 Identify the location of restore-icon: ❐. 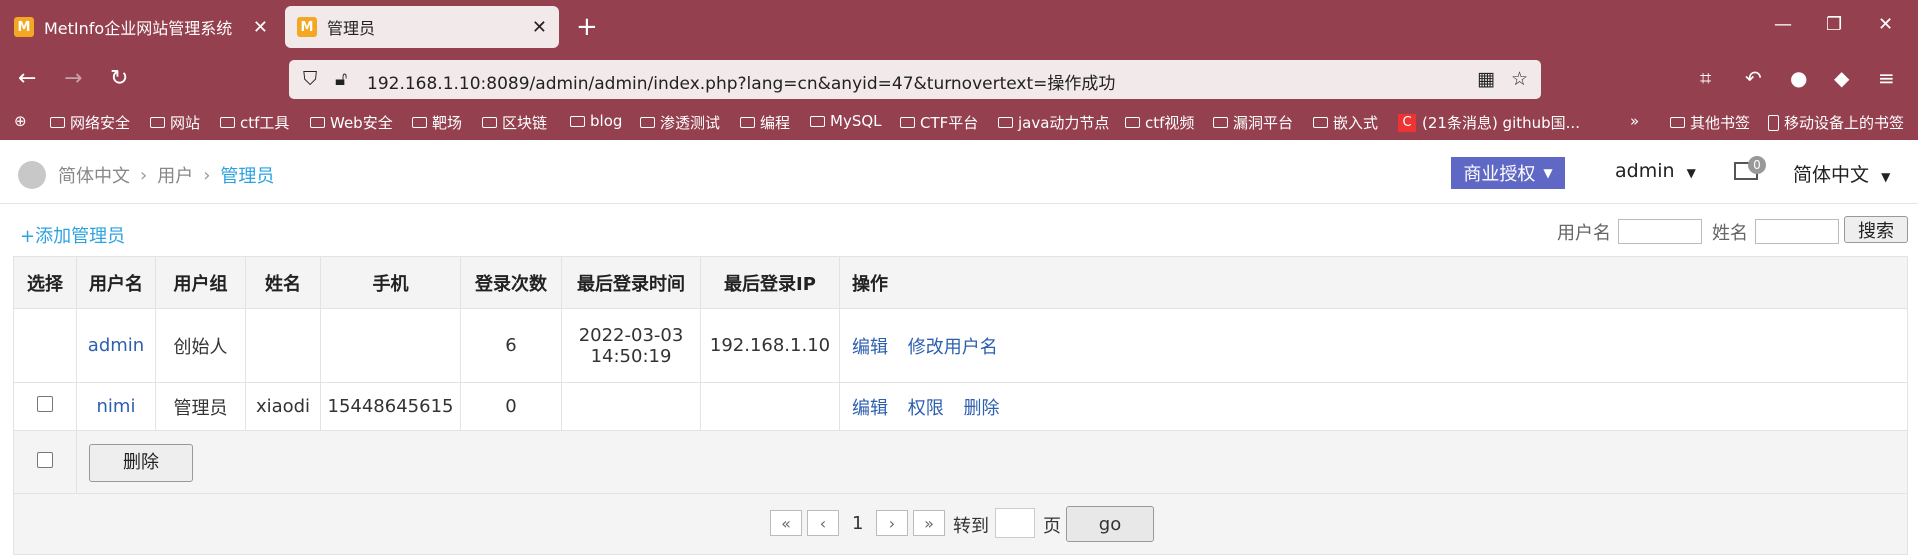
(1834, 24).